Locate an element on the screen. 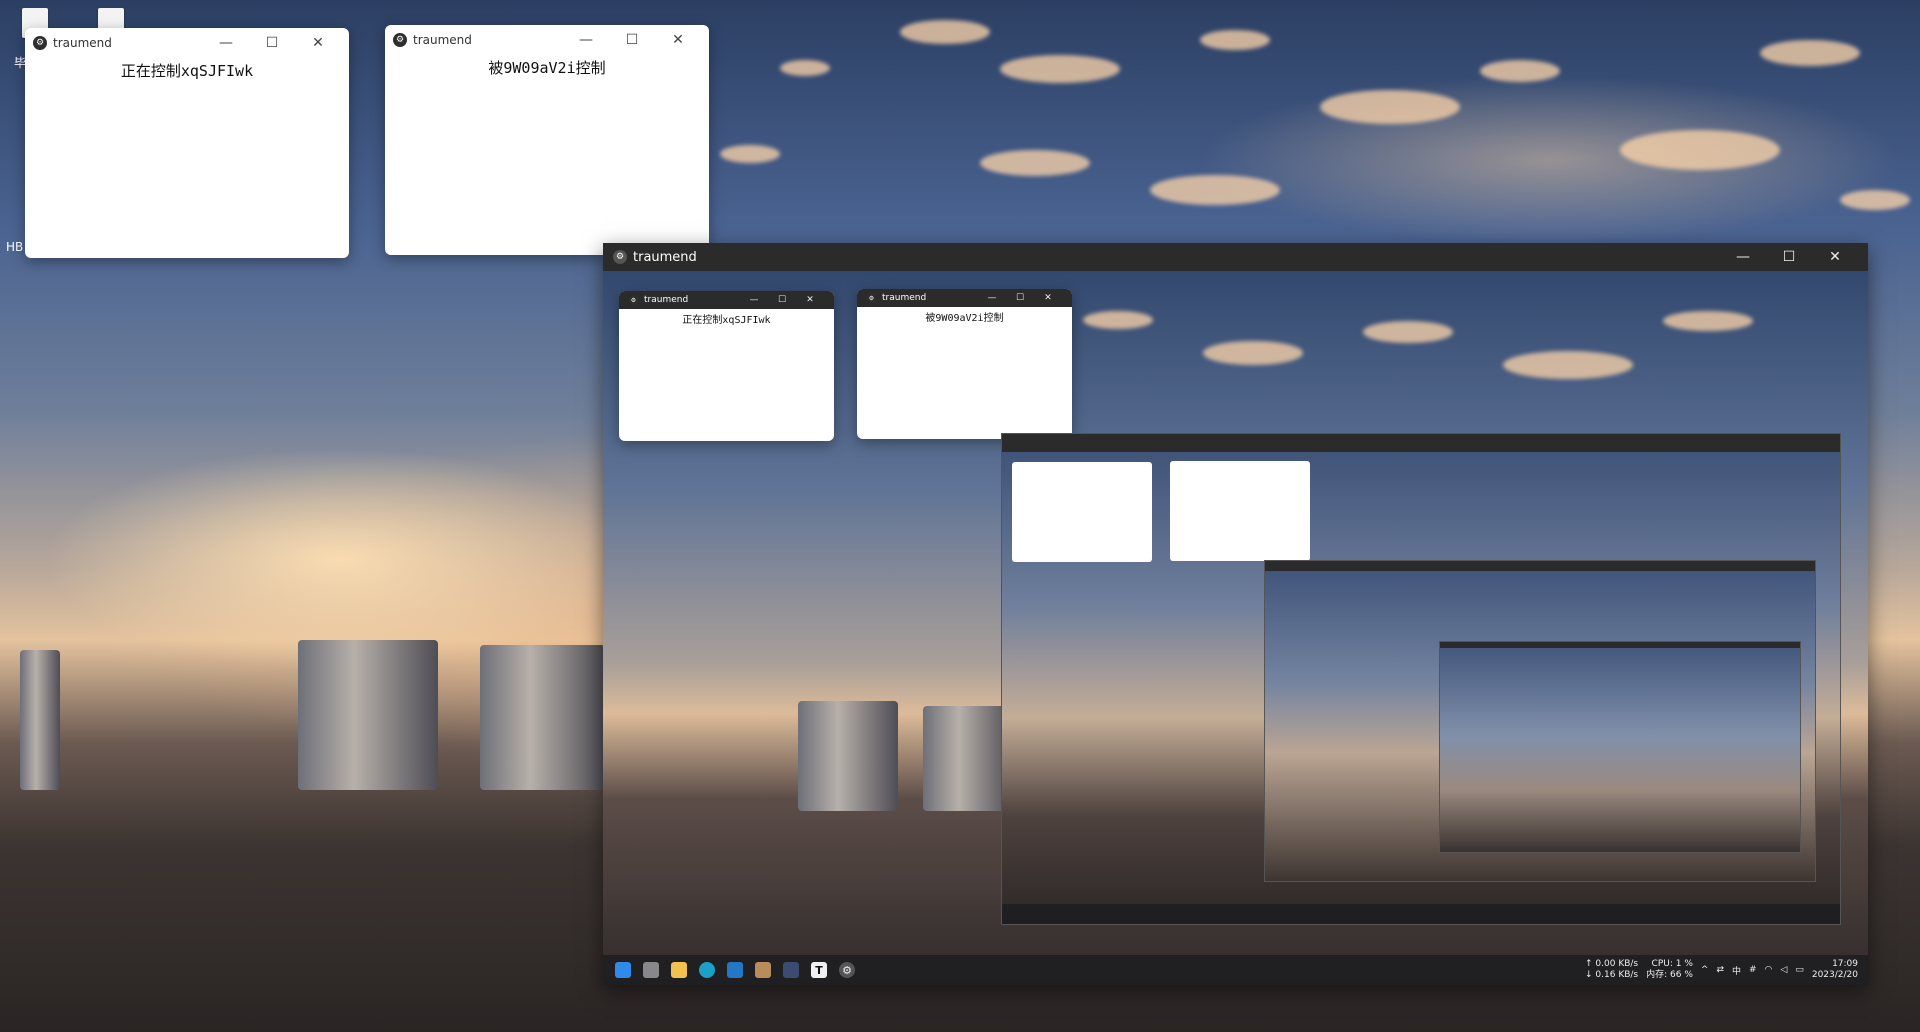 This screenshot has width=1920, height=1032. wifi-icon: ◠ is located at coordinates (1769, 970).